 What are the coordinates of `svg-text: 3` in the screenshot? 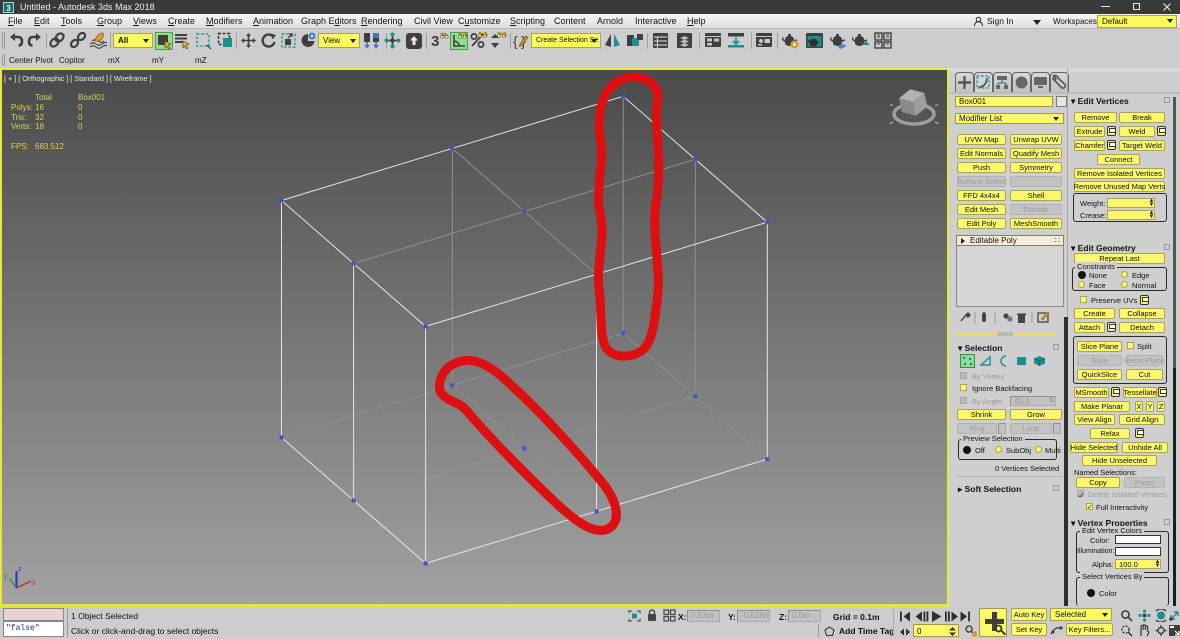 It's located at (435, 41).